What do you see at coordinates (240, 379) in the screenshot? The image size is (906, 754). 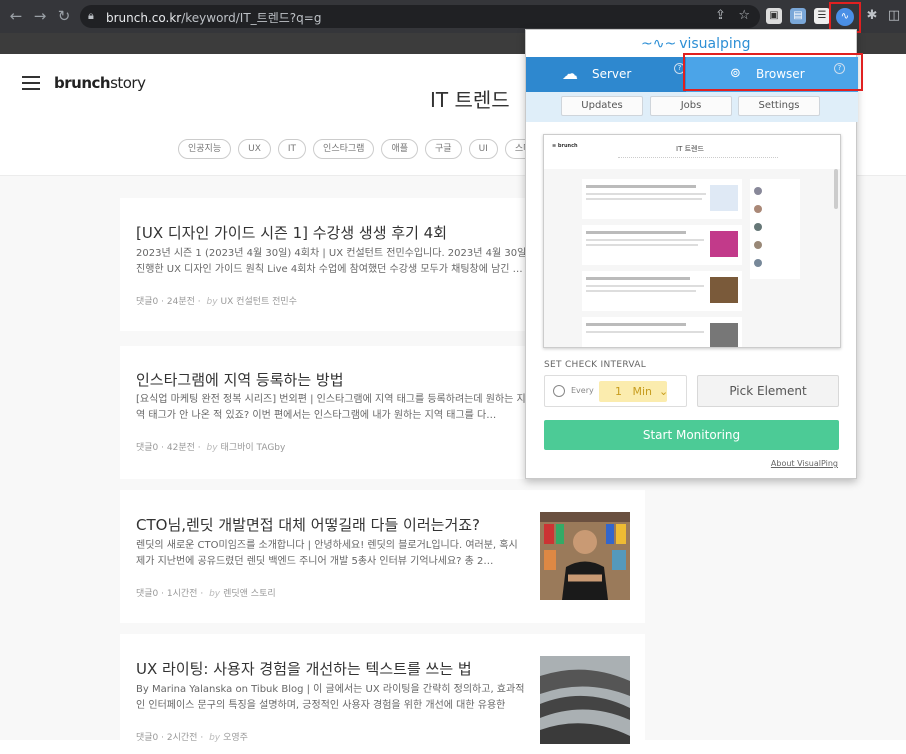 I see `article-title: 인스타그램에 지역 등록하는 방법` at bounding box center [240, 379].